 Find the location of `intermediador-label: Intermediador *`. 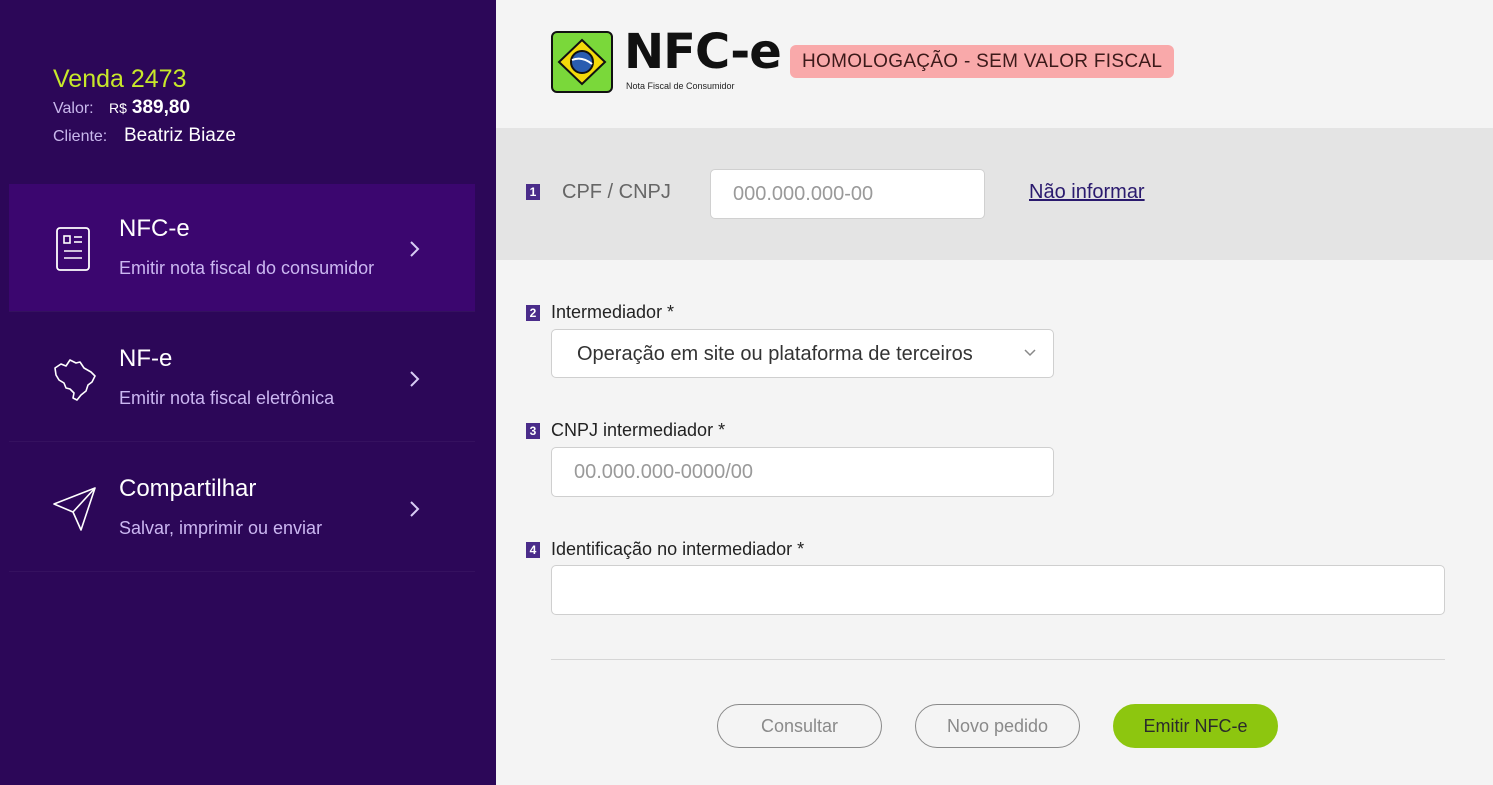

intermediador-label: Intermediador * is located at coordinates (613, 312).